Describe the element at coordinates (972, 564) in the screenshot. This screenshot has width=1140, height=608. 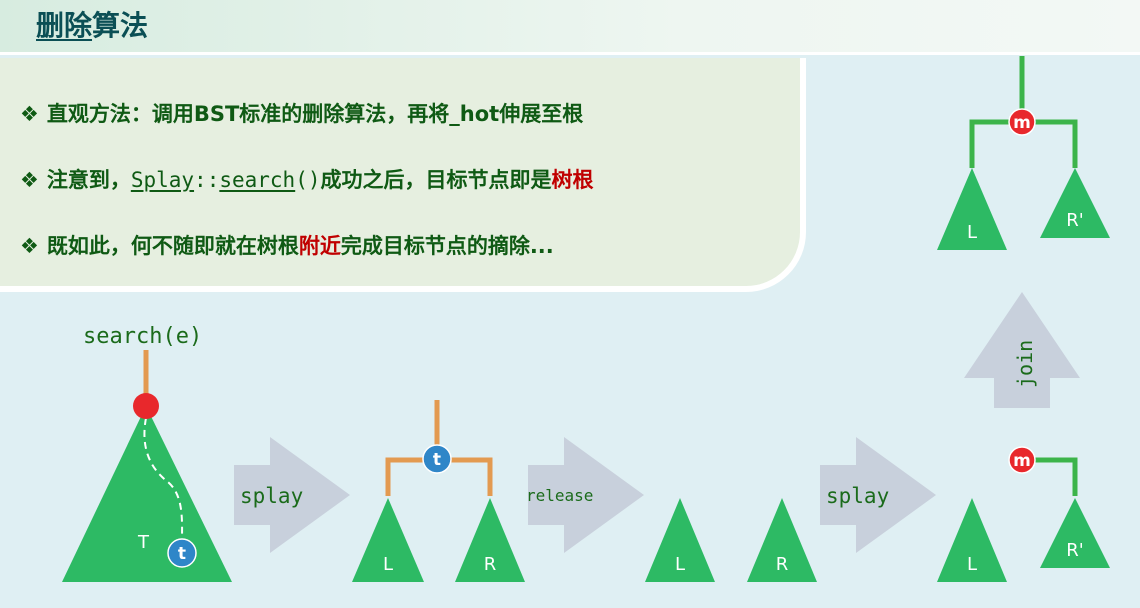
I see `stage4-subtree-l-label: L` at that location.